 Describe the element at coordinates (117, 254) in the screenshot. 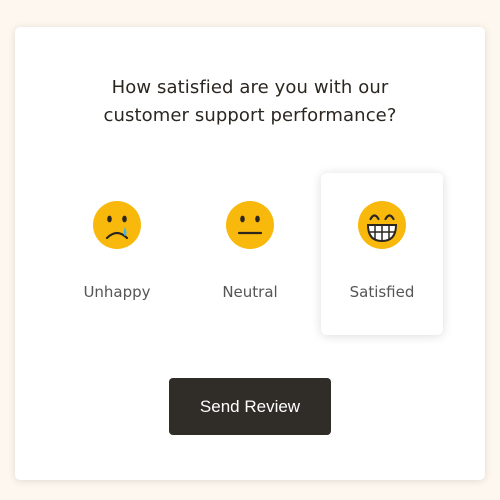

I see `rating-option-unhappy: Unhappy` at that location.